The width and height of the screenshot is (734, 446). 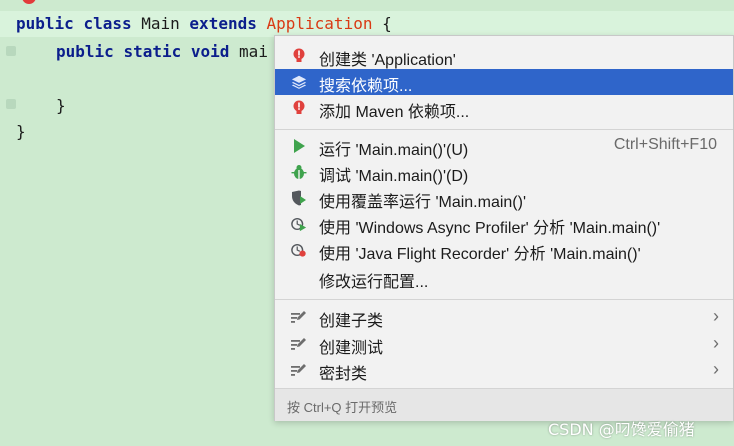 What do you see at coordinates (152, 51) in the screenshot?
I see `keyword: static` at bounding box center [152, 51].